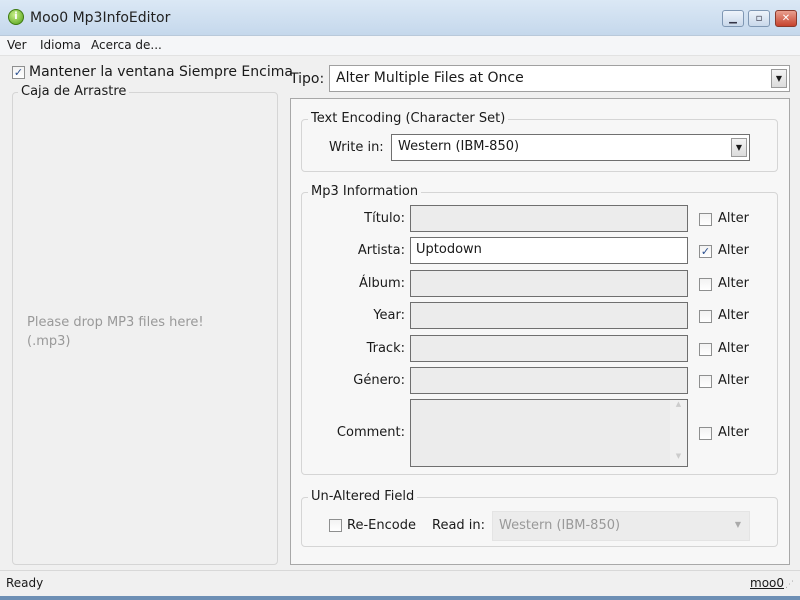 This screenshot has height=600, width=800. What do you see at coordinates (678, 456) in the screenshot?
I see `scroll-down-icon: ▼` at bounding box center [678, 456].